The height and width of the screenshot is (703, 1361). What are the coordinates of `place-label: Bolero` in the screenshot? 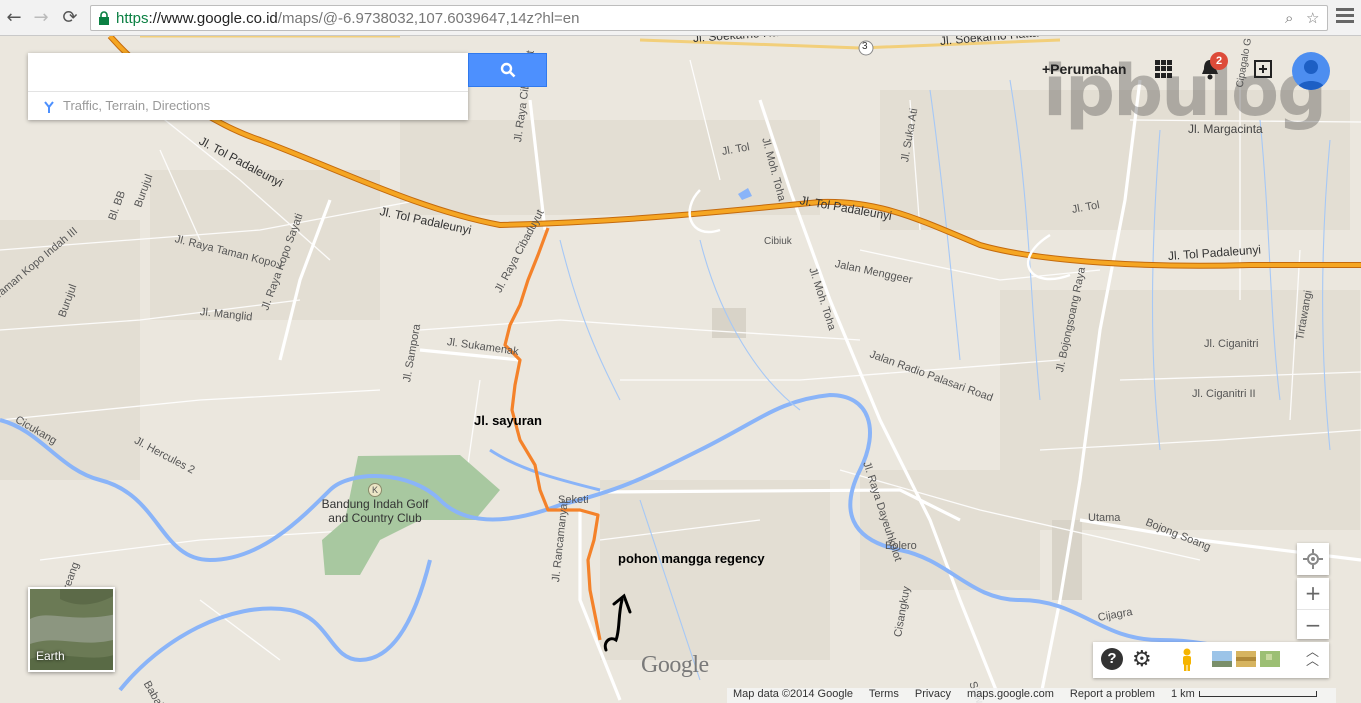 It's located at (901, 546).